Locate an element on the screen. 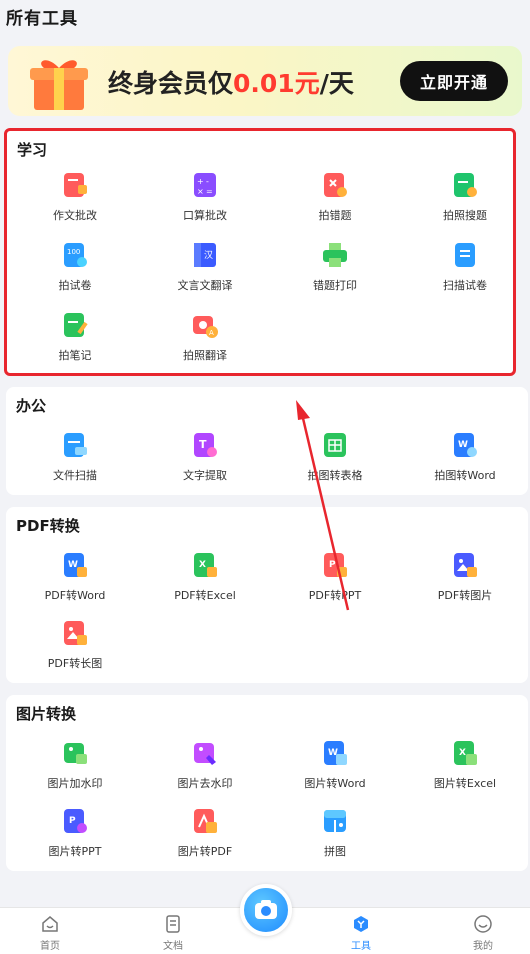  tool-wrong-questions: 拍错题 is located at coordinates (335, 201).